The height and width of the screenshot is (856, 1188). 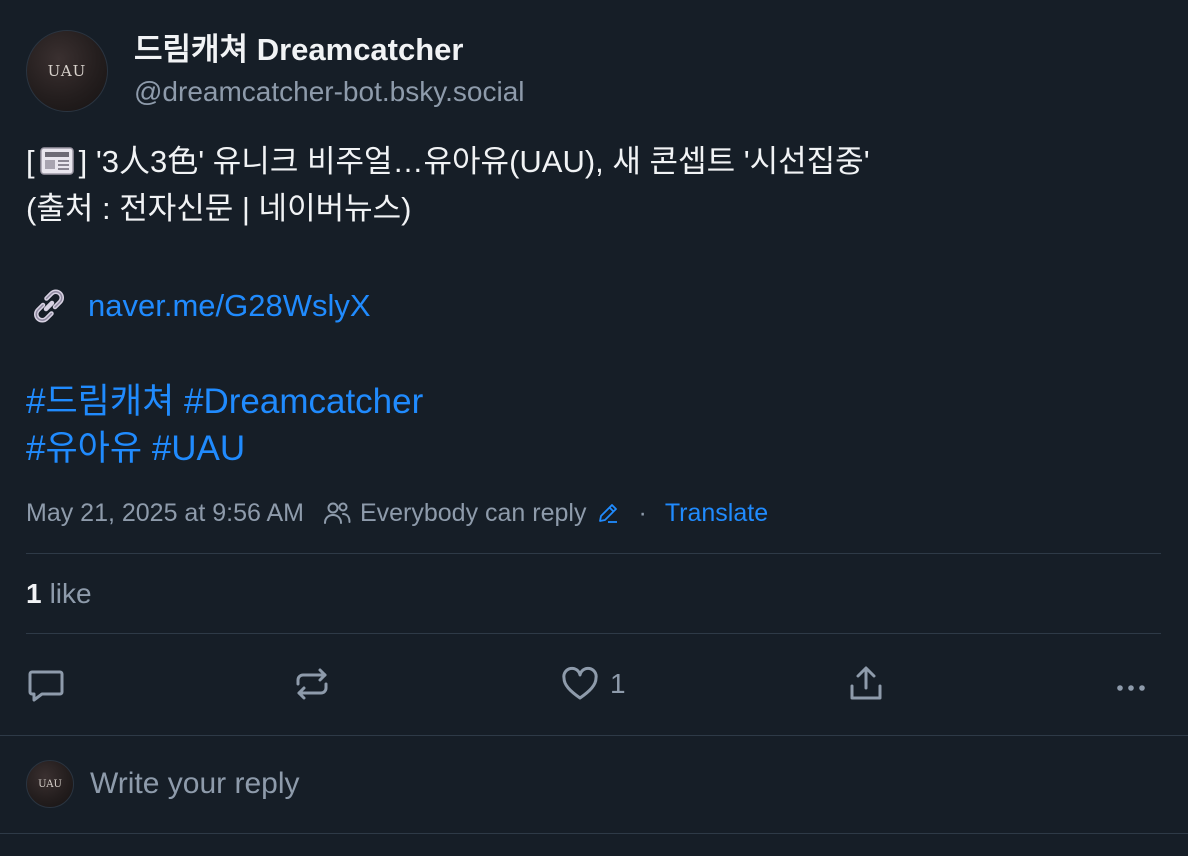 I want to click on post-text-line-1-content: ] '3人3色' 유니크 비주얼…유아유(UAU), 새 콘셉트 '시선집중', so click(x=474, y=161).